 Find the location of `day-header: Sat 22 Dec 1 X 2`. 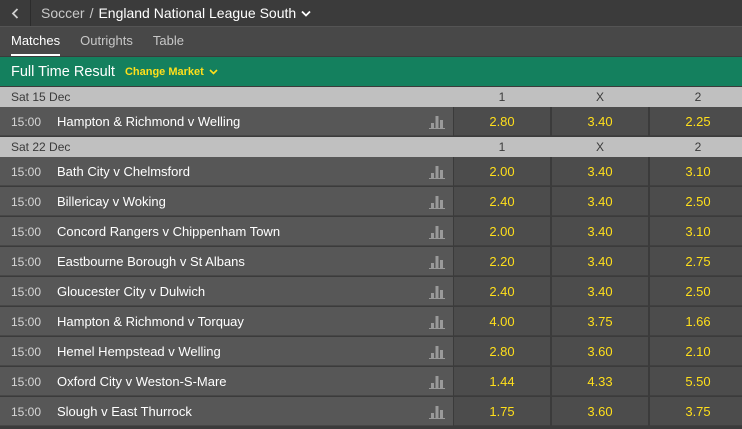

day-header: Sat 22 Dec 1 X 2 is located at coordinates (371, 147).